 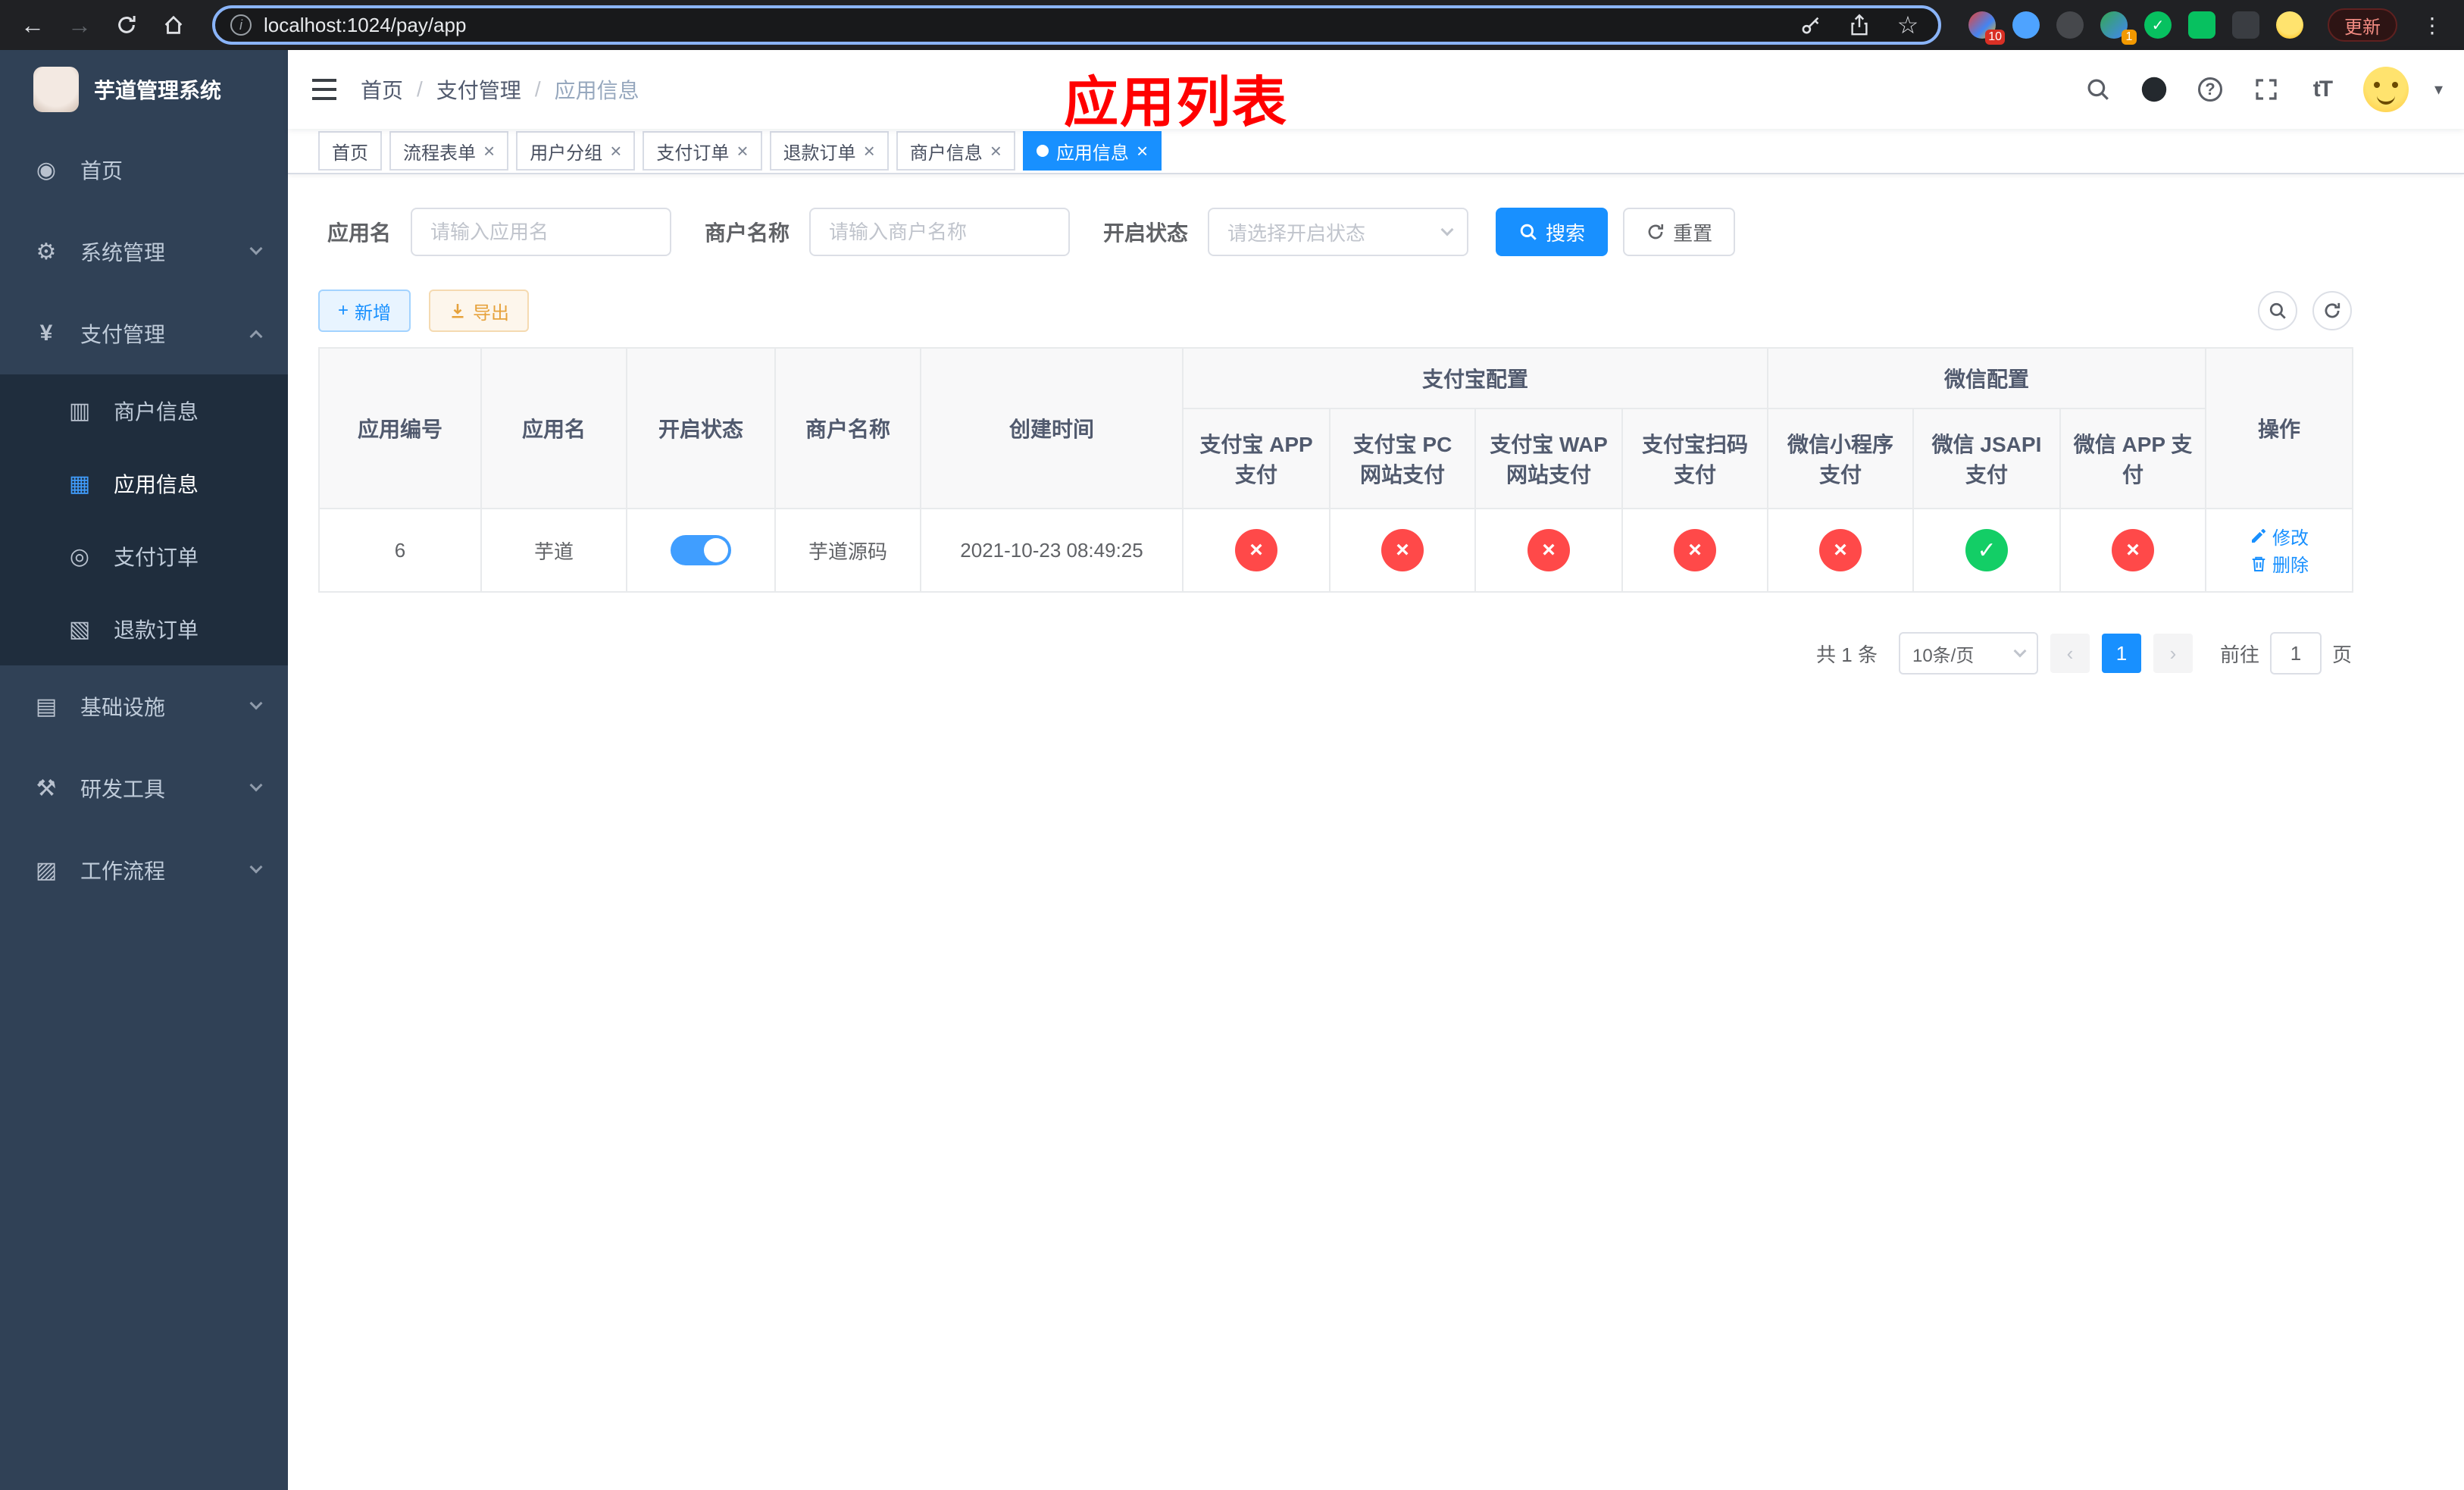 What do you see at coordinates (144, 252) in the screenshot?
I see `sidebar-item-system: ⚙ 系统管理` at bounding box center [144, 252].